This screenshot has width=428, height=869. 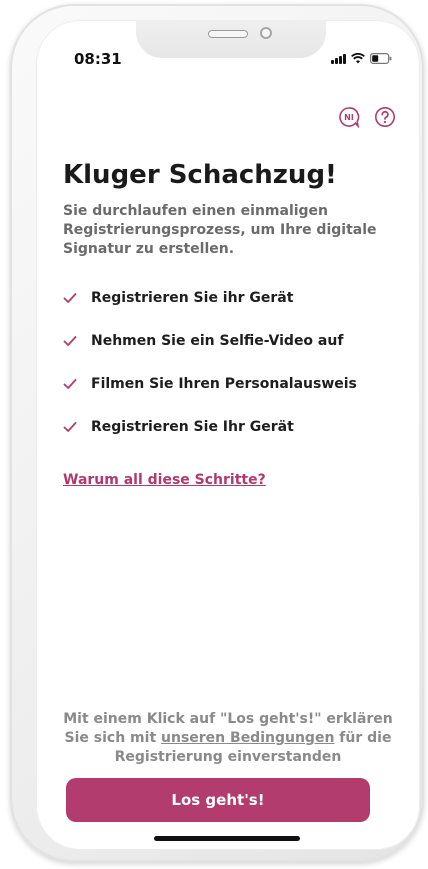 What do you see at coordinates (217, 340) in the screenshot?
I see `step-label: Nehmen Sie ein Selfie-Video auf` at bounding box center [217, 340].